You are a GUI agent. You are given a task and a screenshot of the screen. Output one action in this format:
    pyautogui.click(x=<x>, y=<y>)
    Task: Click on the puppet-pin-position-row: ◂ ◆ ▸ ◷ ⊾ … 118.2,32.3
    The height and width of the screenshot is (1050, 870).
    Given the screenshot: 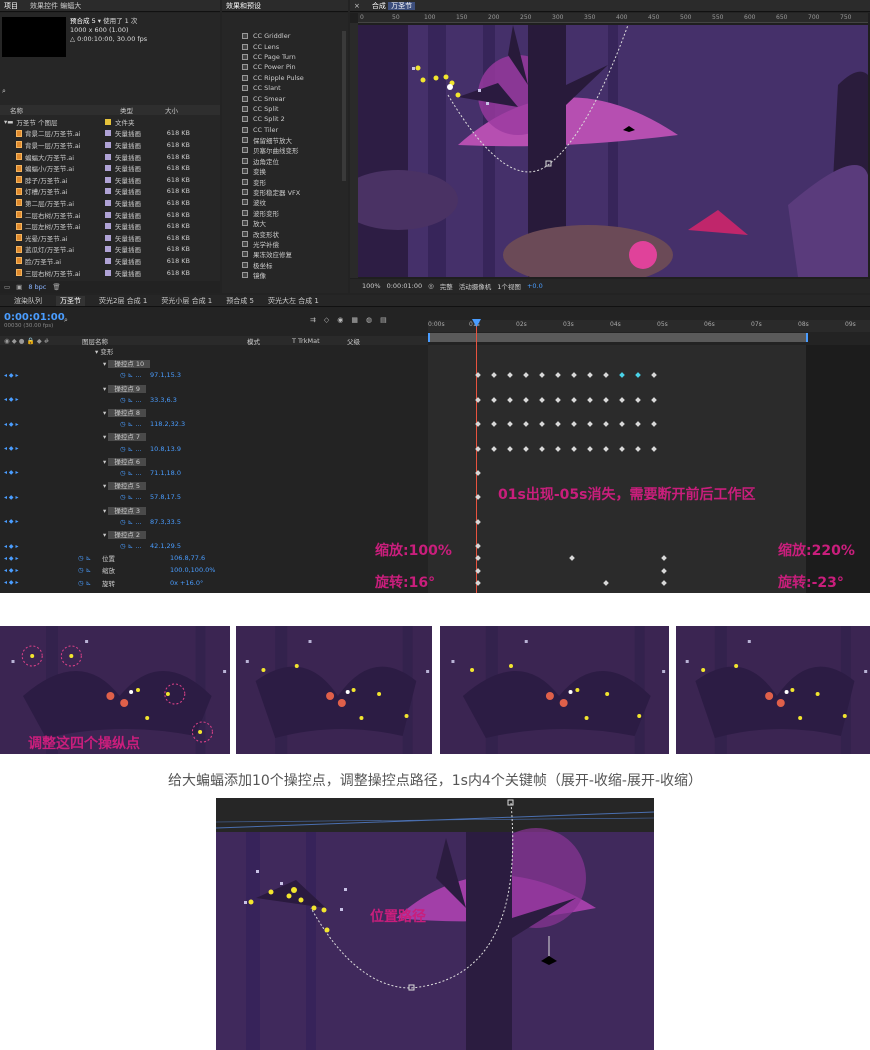 What is the action you would take?
    pyautogui.click(x=214, y=424)
    